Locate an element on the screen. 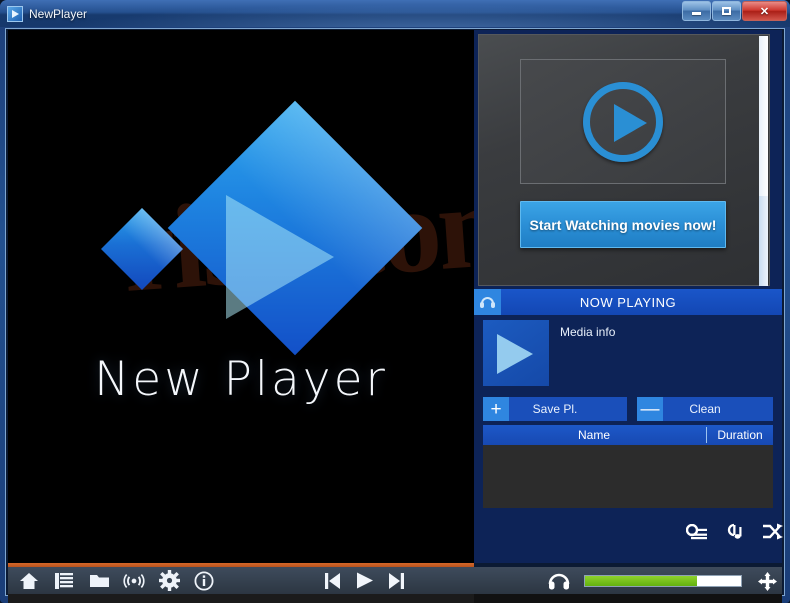  close-icon: ✕ is located at coordinates (764, 11).